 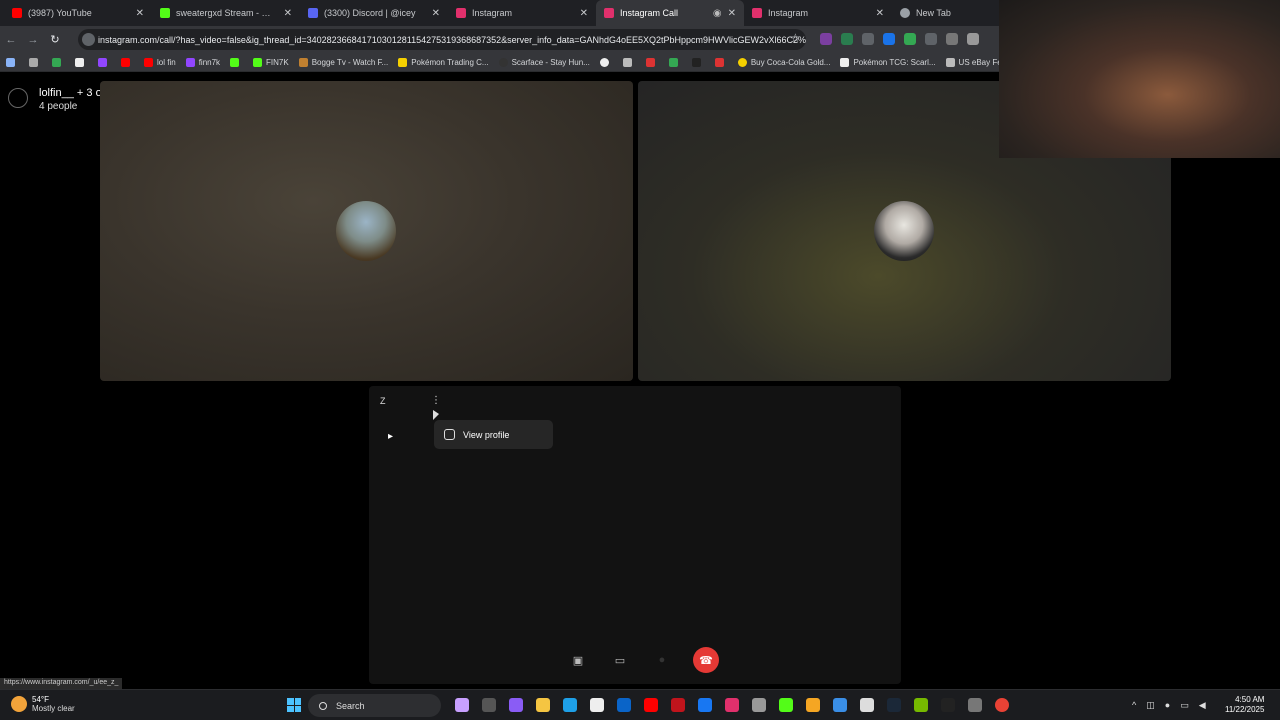 What do you see at coordinates (570, 705) in the screenshot?
I see `edge-icon` at bounding box center [570, 705].